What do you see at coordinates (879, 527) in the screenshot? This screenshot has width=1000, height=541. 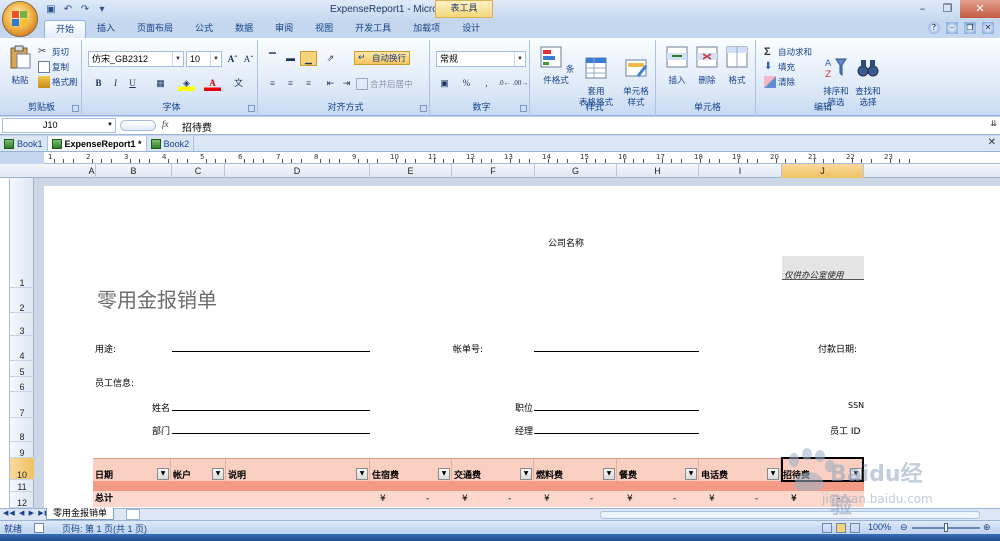 I see `zoom-level: 100%` at bounding box center [879, 527].